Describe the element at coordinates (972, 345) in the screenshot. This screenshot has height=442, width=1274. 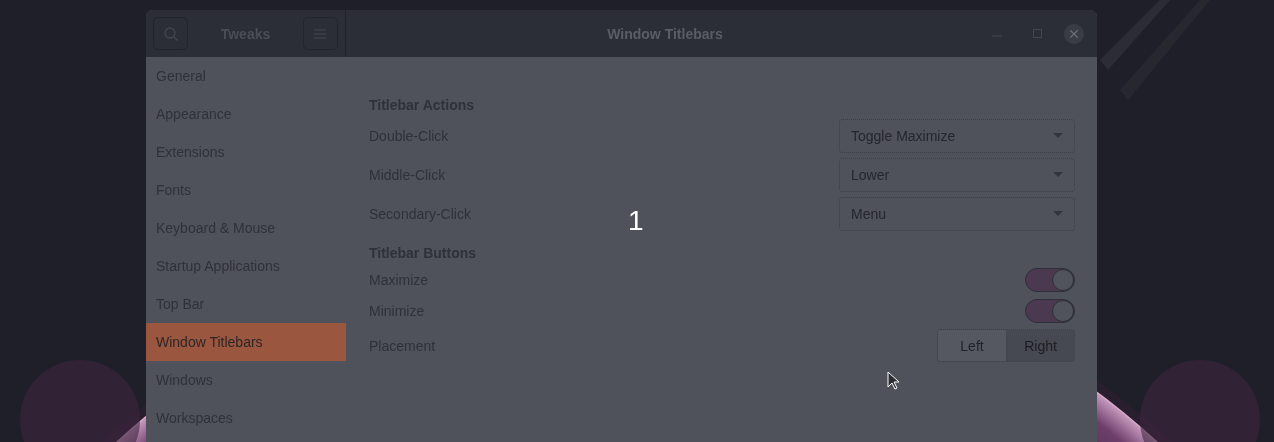
I see `segment-button: Left` at that location.